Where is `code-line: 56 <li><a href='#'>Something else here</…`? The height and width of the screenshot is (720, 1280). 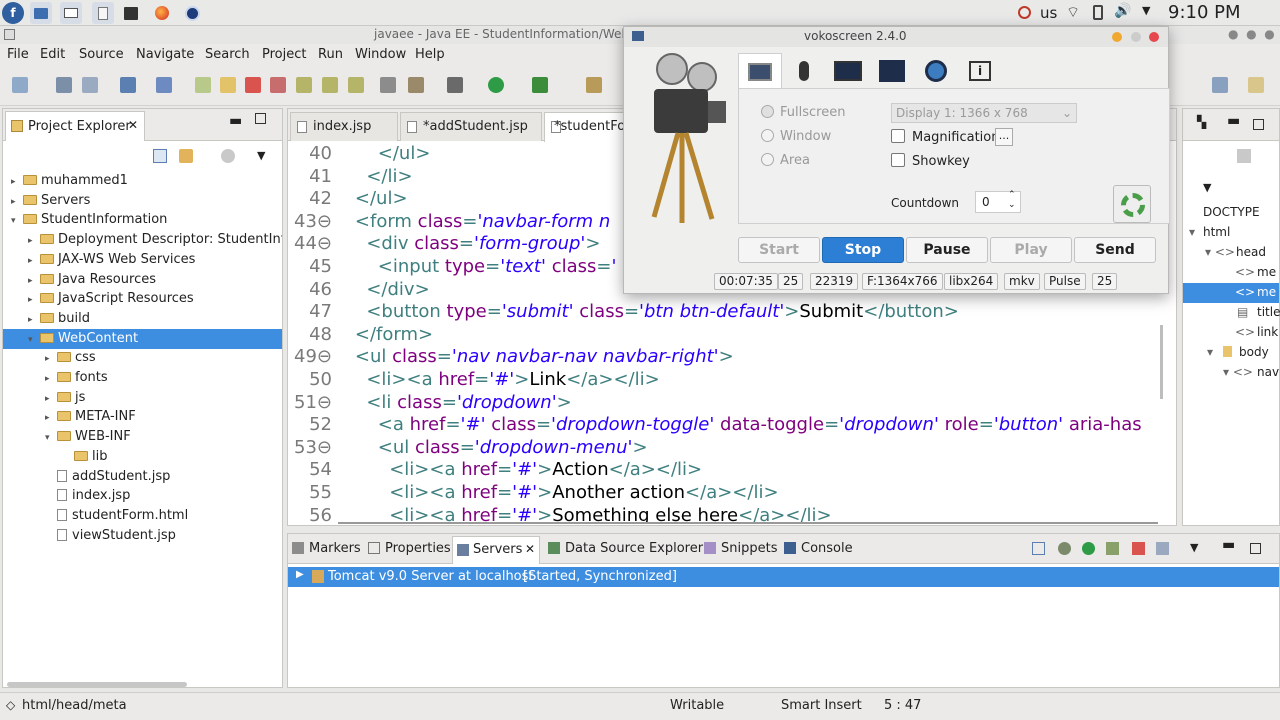
code-line: 56 <li><a href='#'>Something else here</… is located at coordinates (560, 514).